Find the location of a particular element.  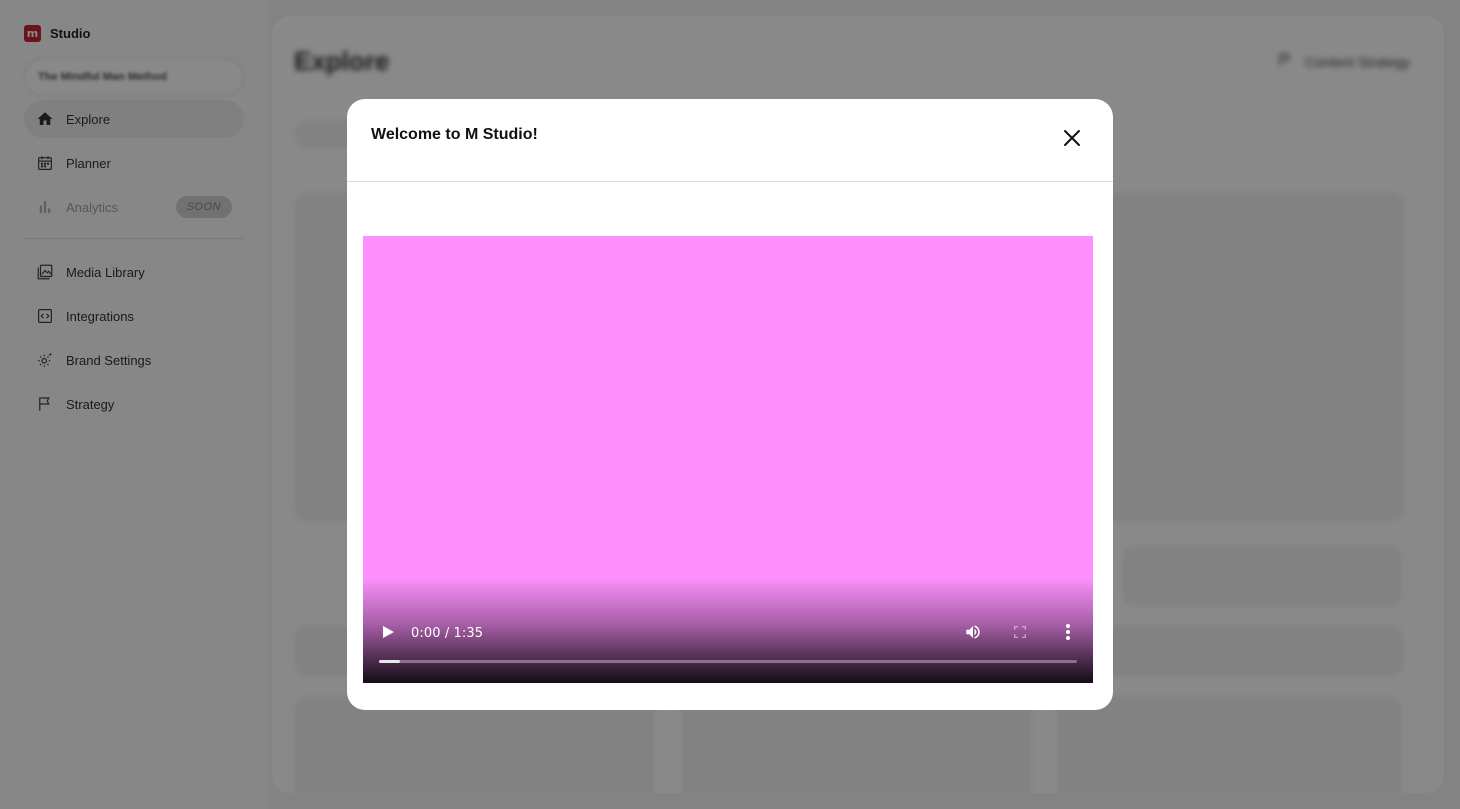

modal-title: Welcome to M Studio! is located at coordinates (454, 134).